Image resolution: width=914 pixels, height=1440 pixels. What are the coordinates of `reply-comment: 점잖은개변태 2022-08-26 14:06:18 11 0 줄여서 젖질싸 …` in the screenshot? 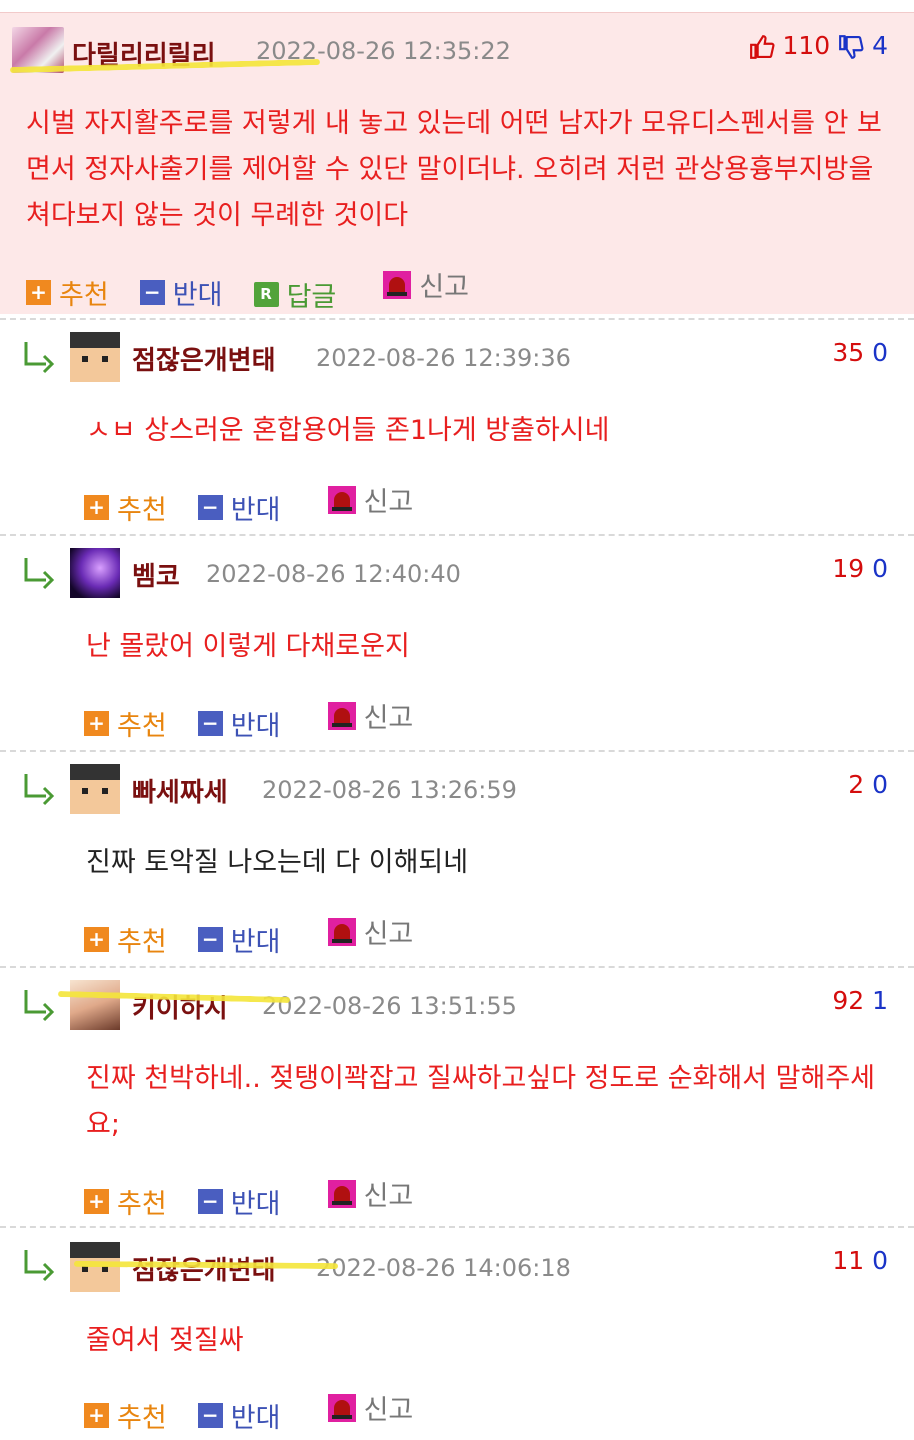 It's located at (457, 1334).